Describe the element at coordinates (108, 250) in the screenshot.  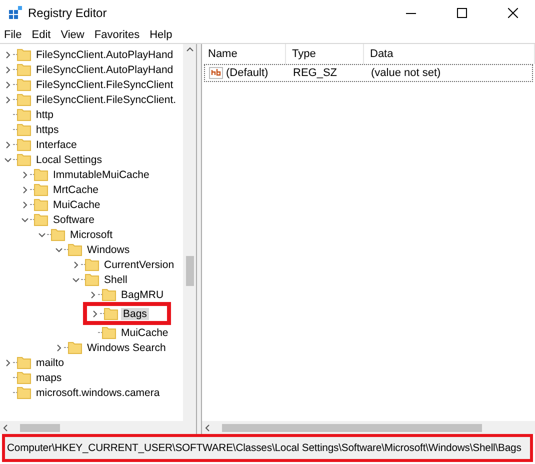
I see `tree-item: Windows` at that location.